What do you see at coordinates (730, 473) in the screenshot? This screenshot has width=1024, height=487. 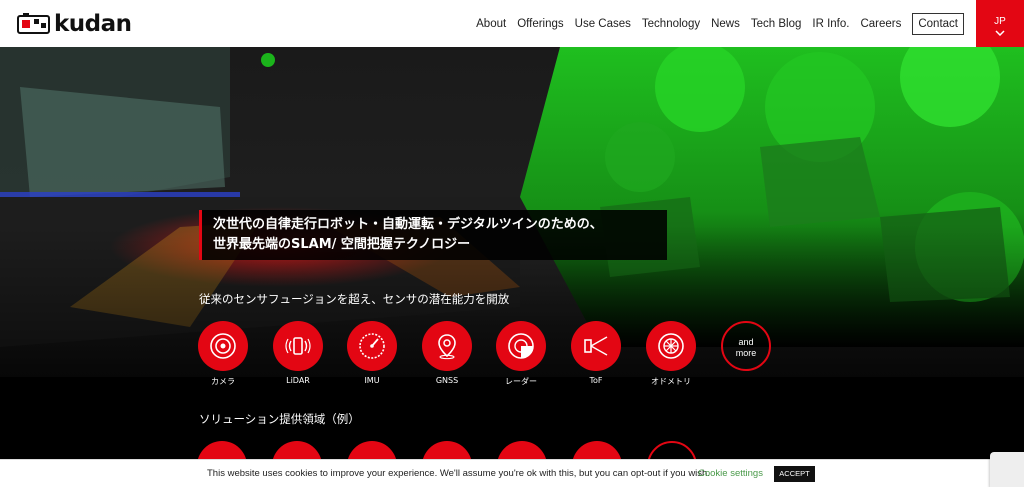 I see `cookie-settings-link: Cookie settings` at bounding box center [730, 473].